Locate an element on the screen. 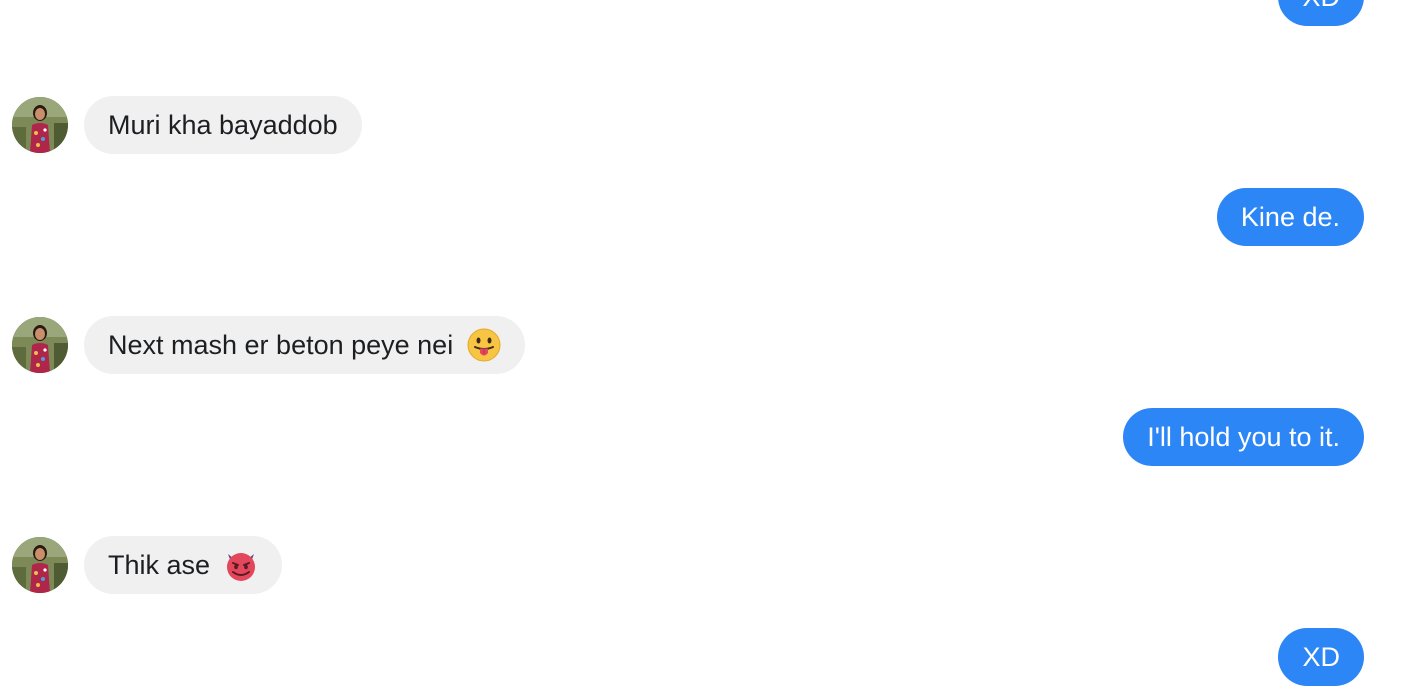 The image size is (1404, 698). incoming-message-bubble: Next mash er beton peye nei is located at coordinates (304, 345).